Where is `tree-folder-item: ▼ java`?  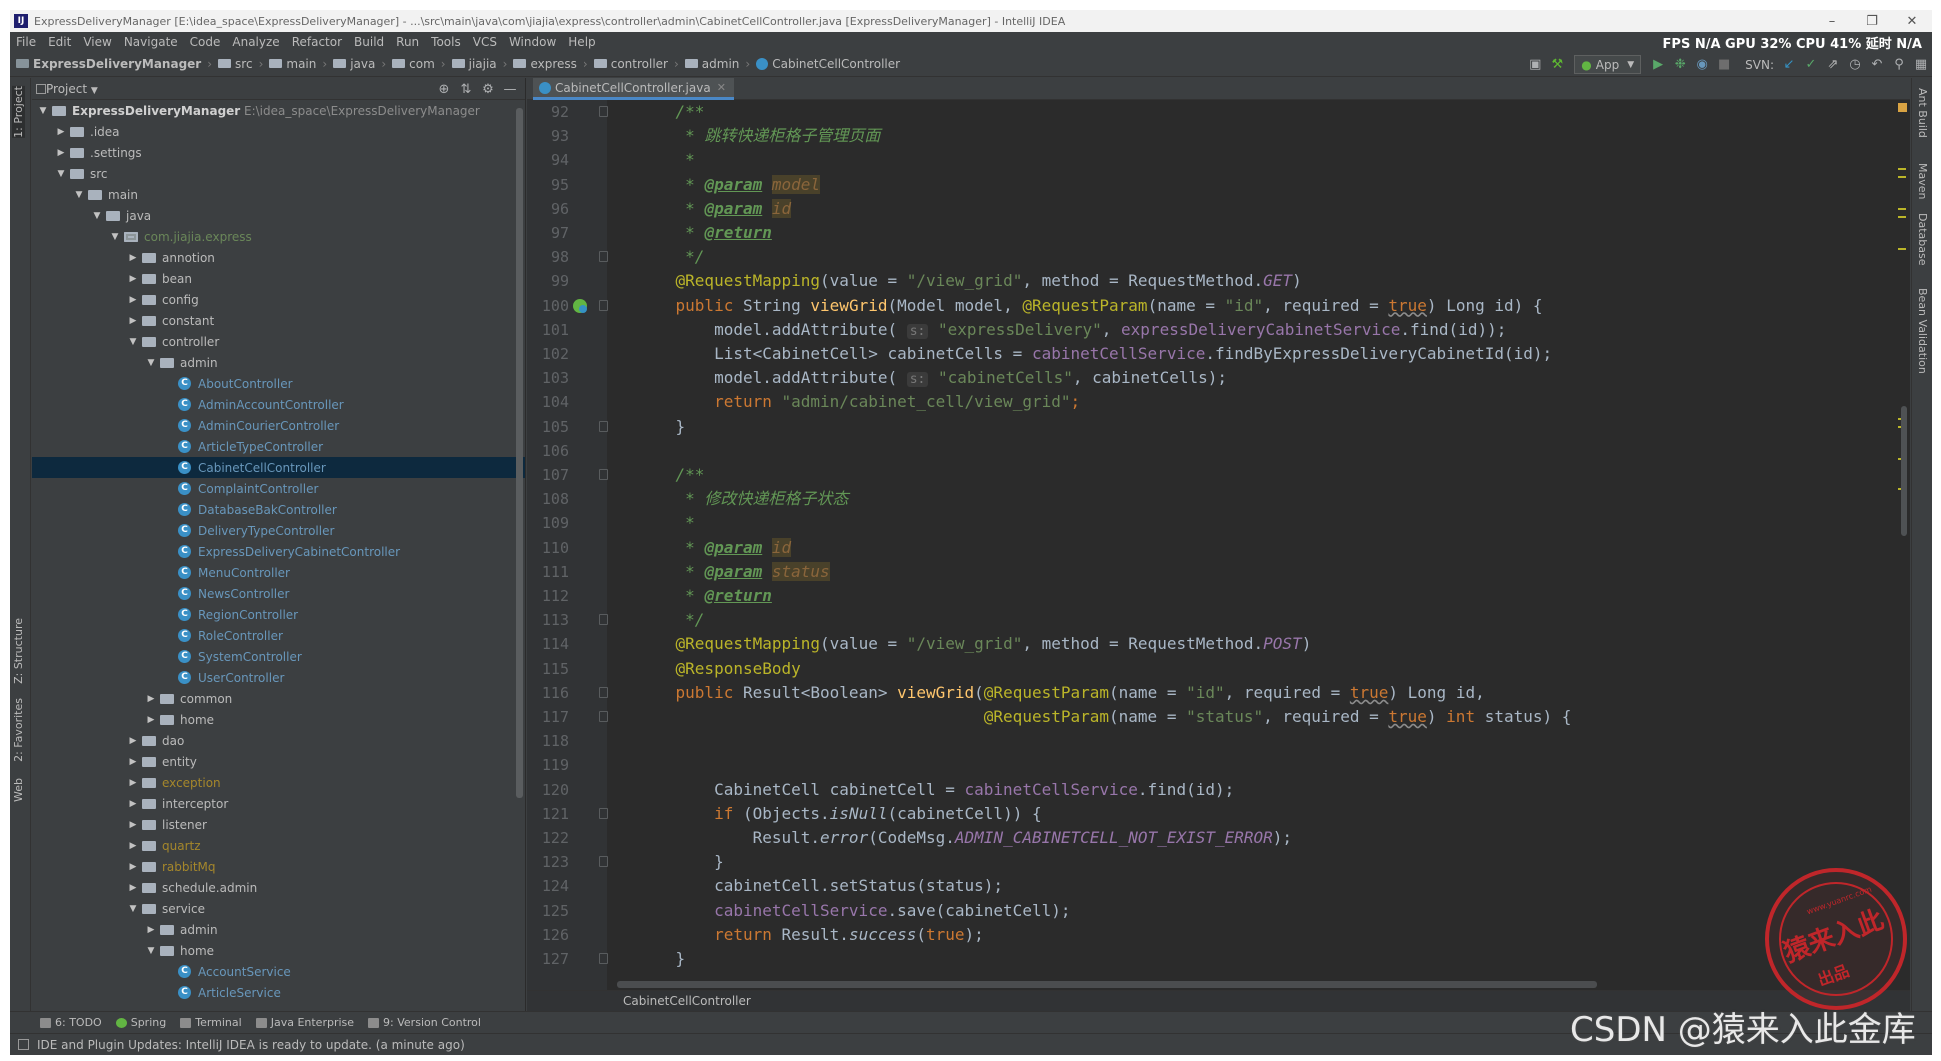
tree-folder-item: ▼ java is located at coordinates (278, 215).